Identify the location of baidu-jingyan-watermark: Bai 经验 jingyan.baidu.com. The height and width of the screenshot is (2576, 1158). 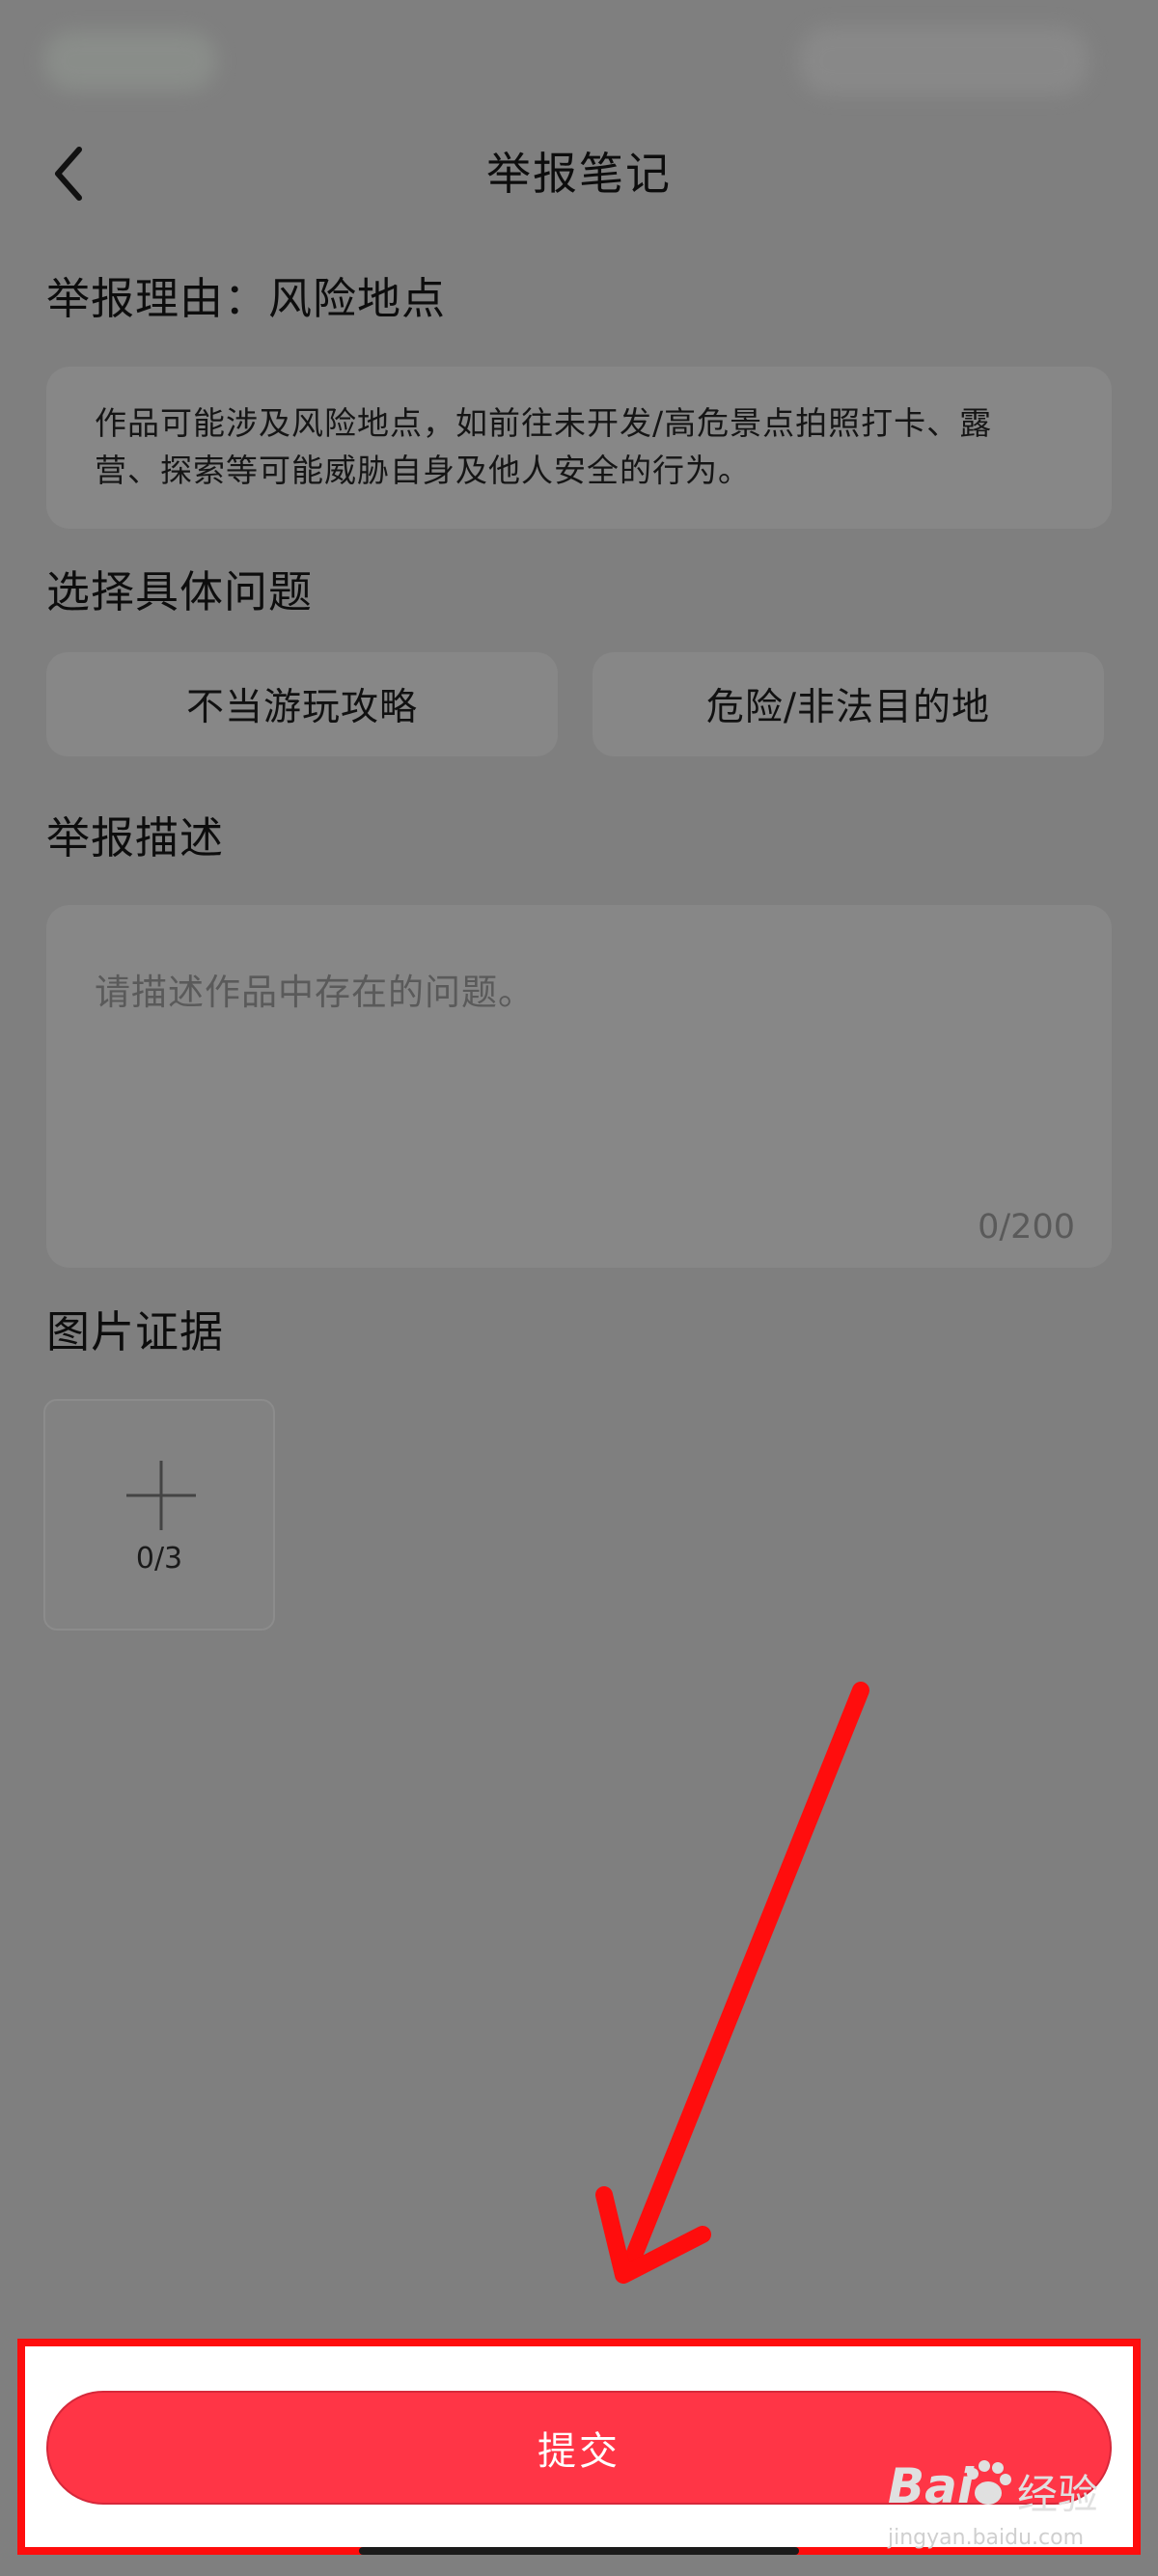
(1018, 2506).